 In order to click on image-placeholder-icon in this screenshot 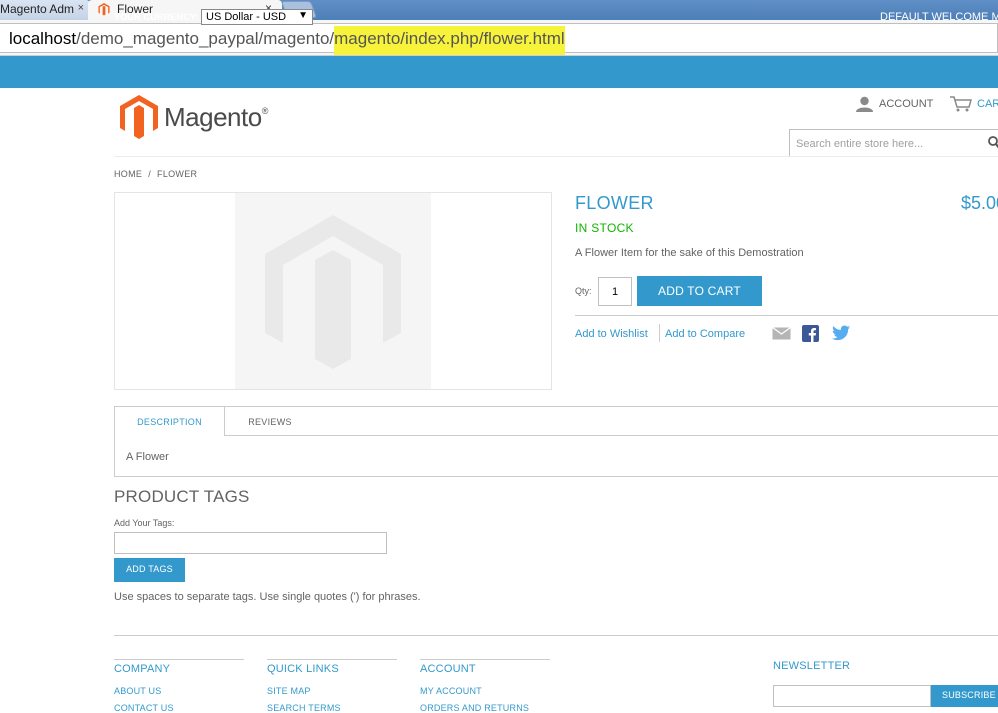, I will do `click(333, 292)`.